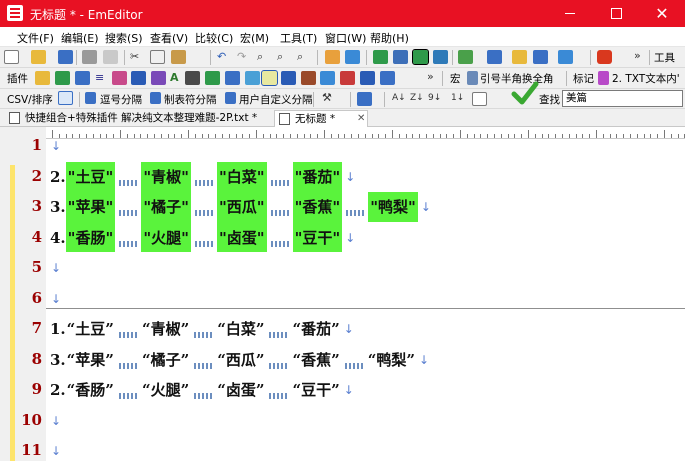  What do you see at coordinates (364, 99) in the screenshot?
I see `column-icon` at bounding box center [364, 99].